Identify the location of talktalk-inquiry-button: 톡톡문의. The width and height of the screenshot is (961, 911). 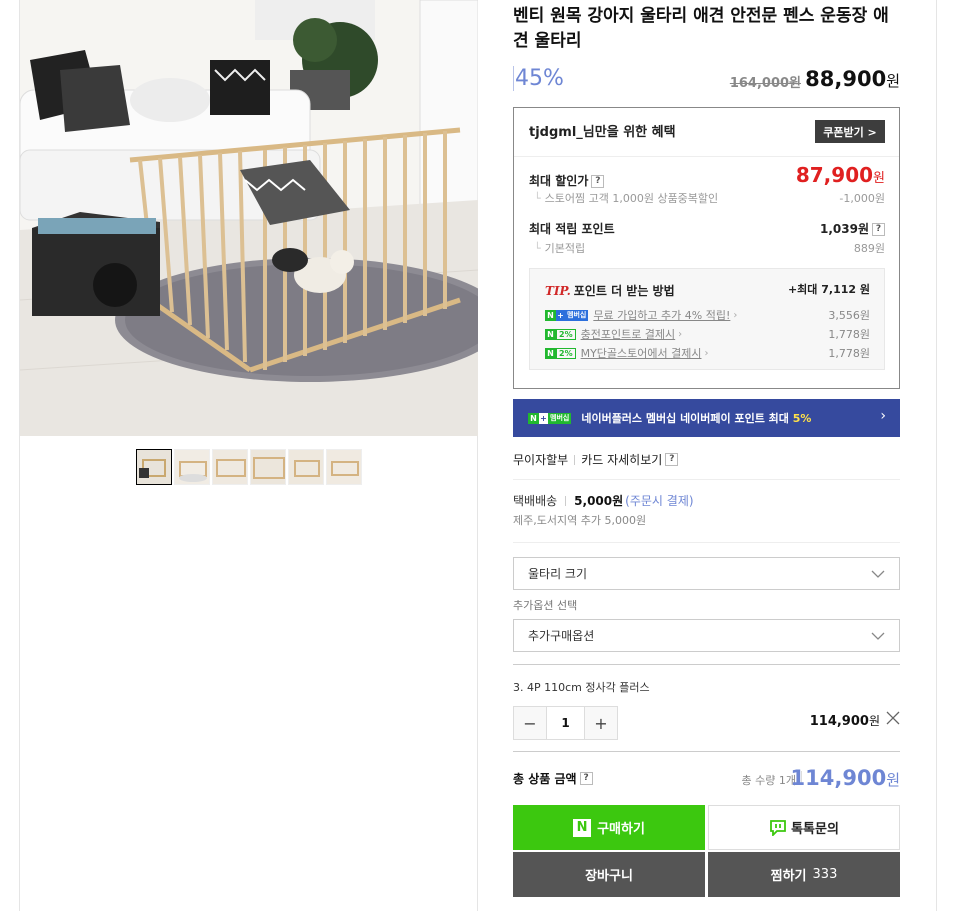
(804, 827).